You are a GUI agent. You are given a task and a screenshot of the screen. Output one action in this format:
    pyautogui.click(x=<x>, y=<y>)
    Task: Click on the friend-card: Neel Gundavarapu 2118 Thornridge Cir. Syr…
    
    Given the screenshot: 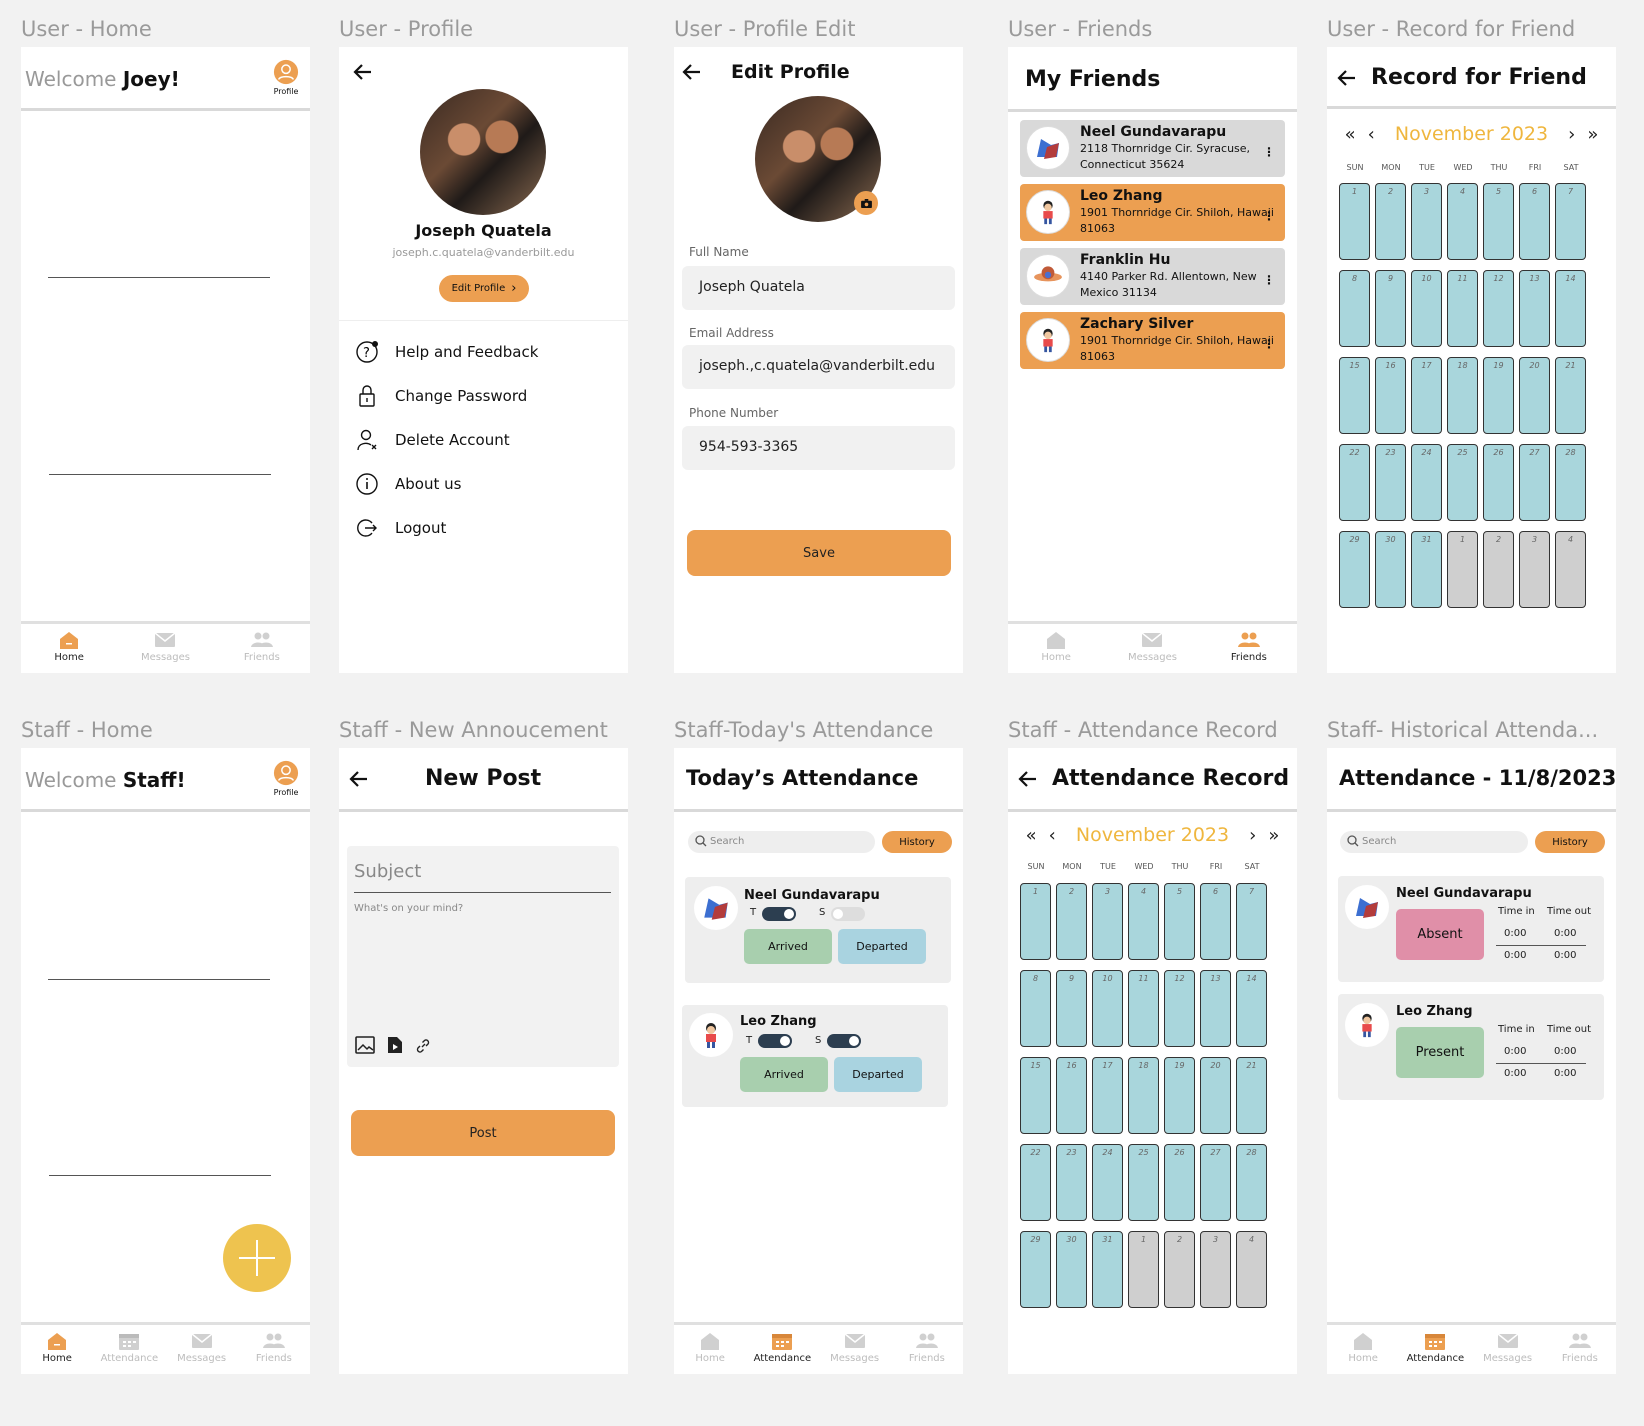 What is the action you would take?
    pyautogui.click(x=1152, y=148)
    